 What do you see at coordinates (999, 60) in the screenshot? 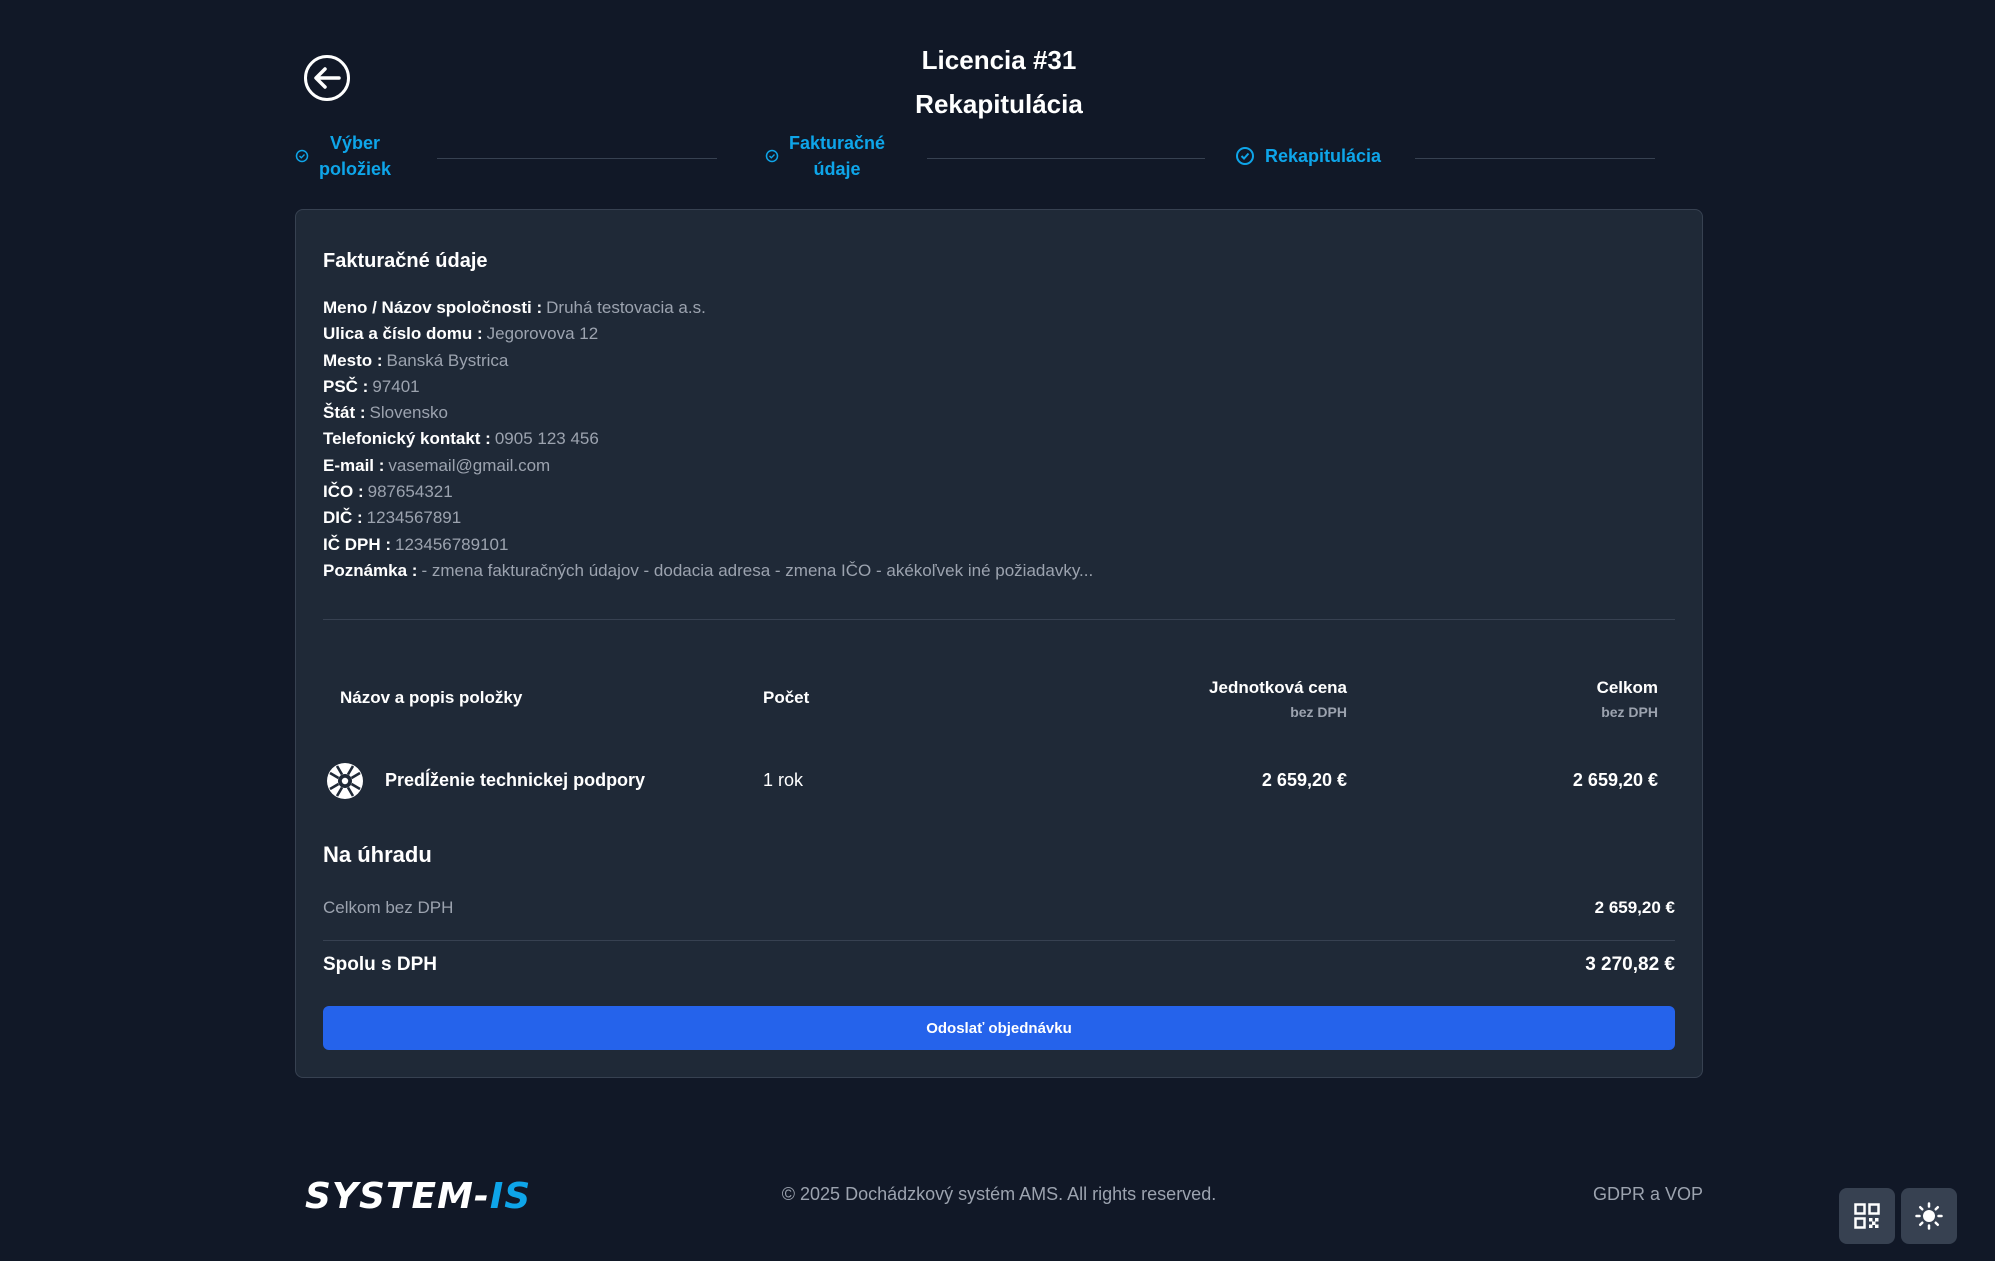
I see `page-title: Licencia #31` at bounding box center [999, 60].